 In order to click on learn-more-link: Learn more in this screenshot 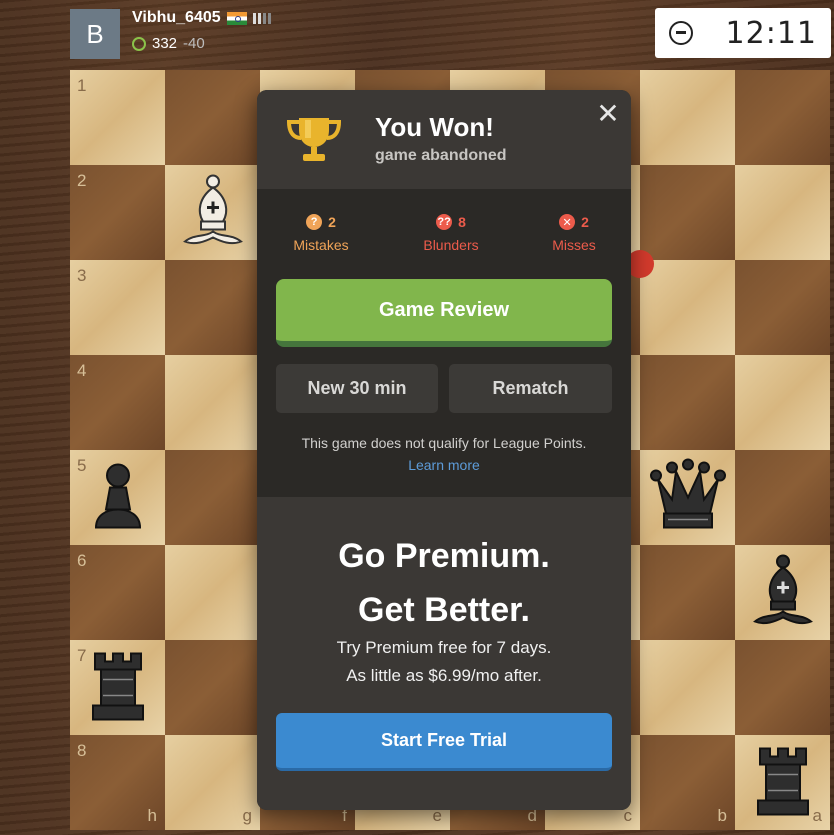, I will do `click(444, 465)`.